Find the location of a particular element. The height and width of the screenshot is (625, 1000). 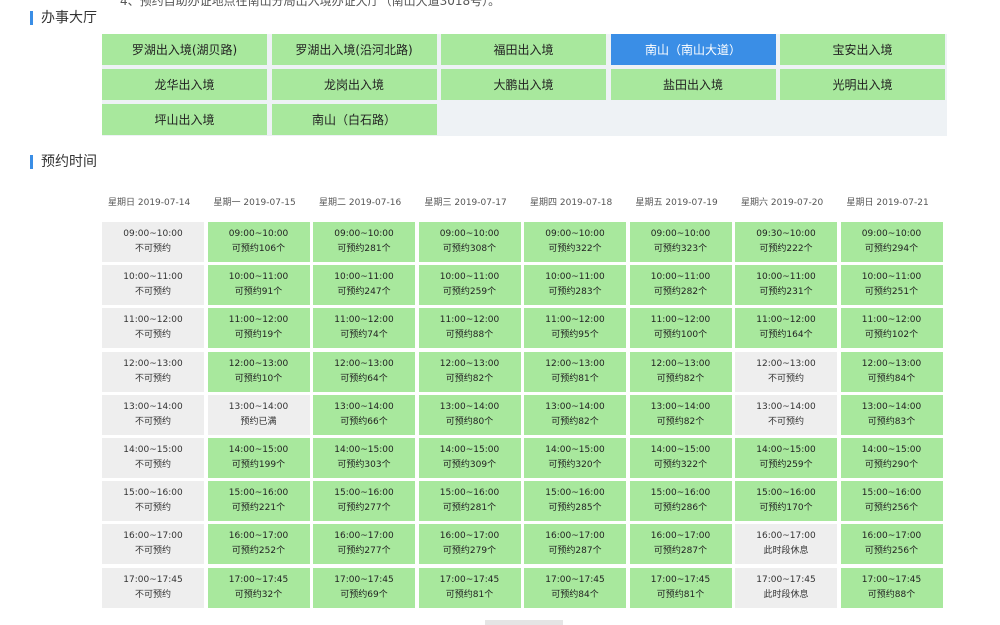

time-slot: 14:00~15:00 可预约303个 is located at coordinates (364, 458).